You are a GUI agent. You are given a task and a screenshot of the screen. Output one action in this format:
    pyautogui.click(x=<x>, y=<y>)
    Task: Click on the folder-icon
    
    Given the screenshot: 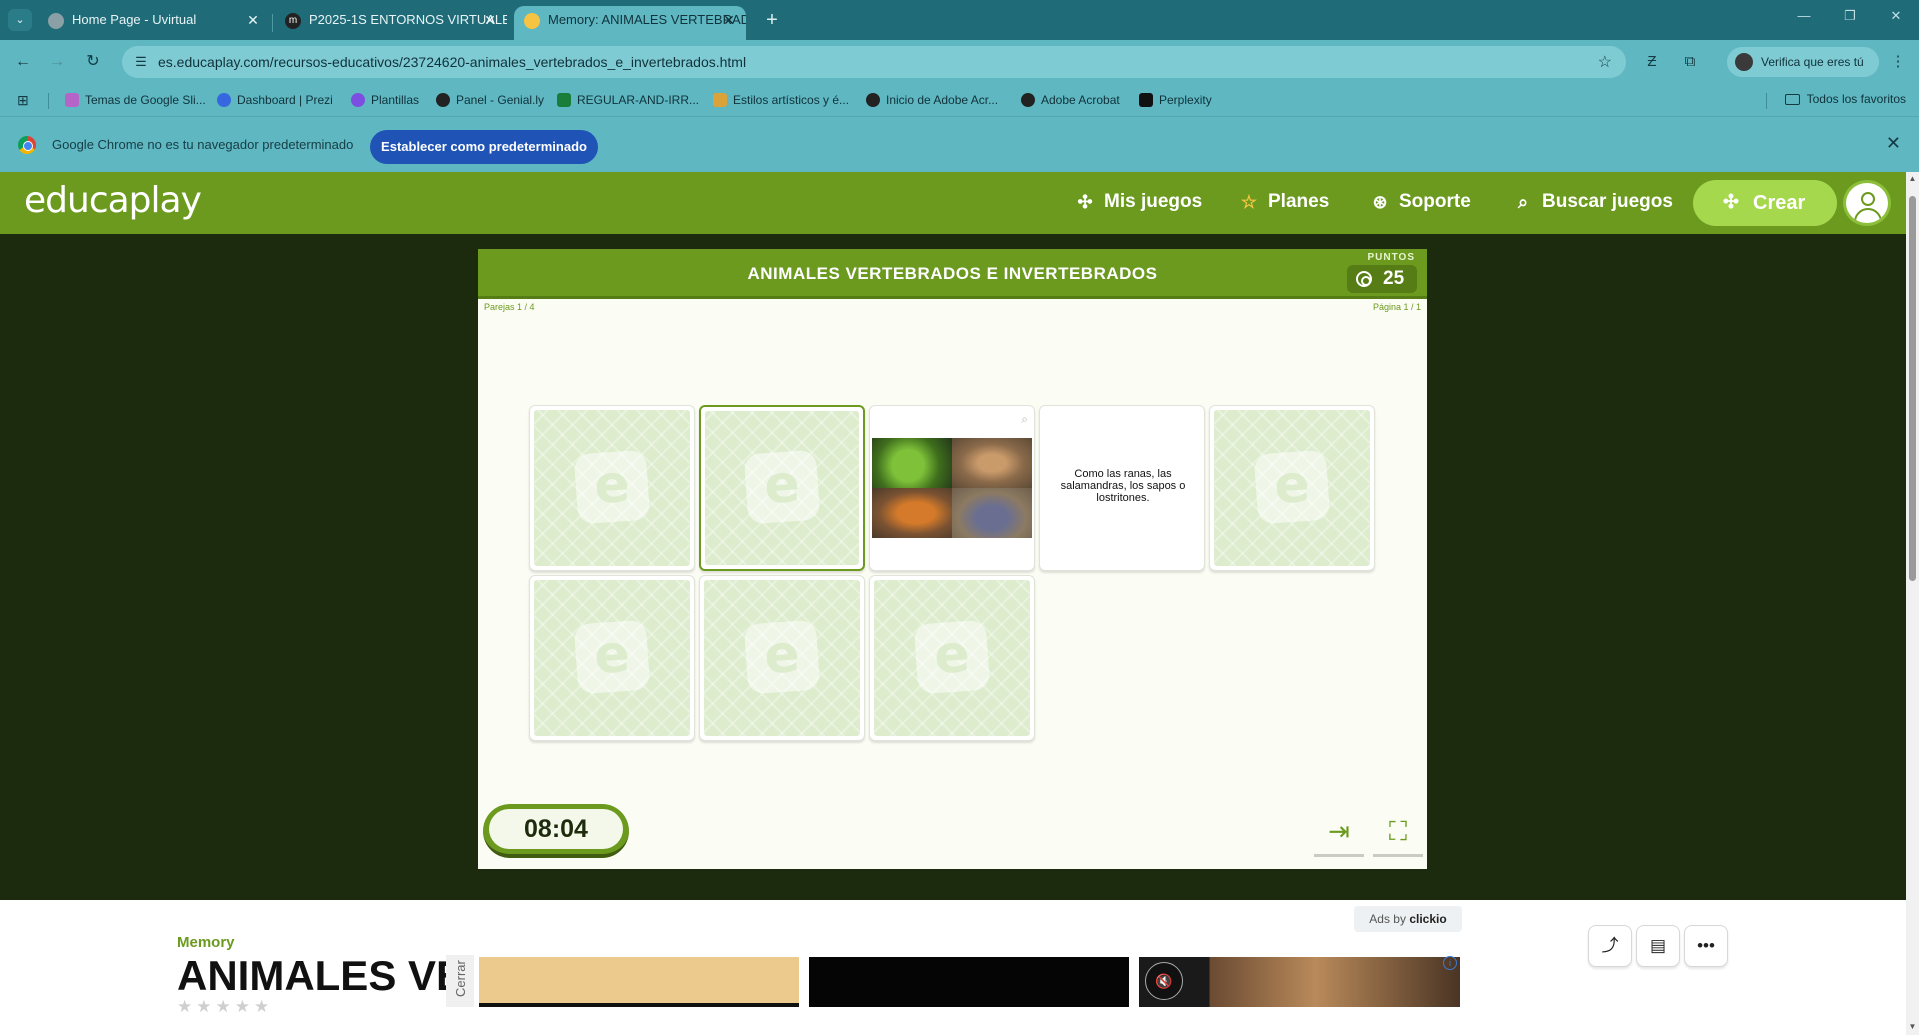 What is the action you would take?
    pyautogui.click(x=1792, y=99)
    